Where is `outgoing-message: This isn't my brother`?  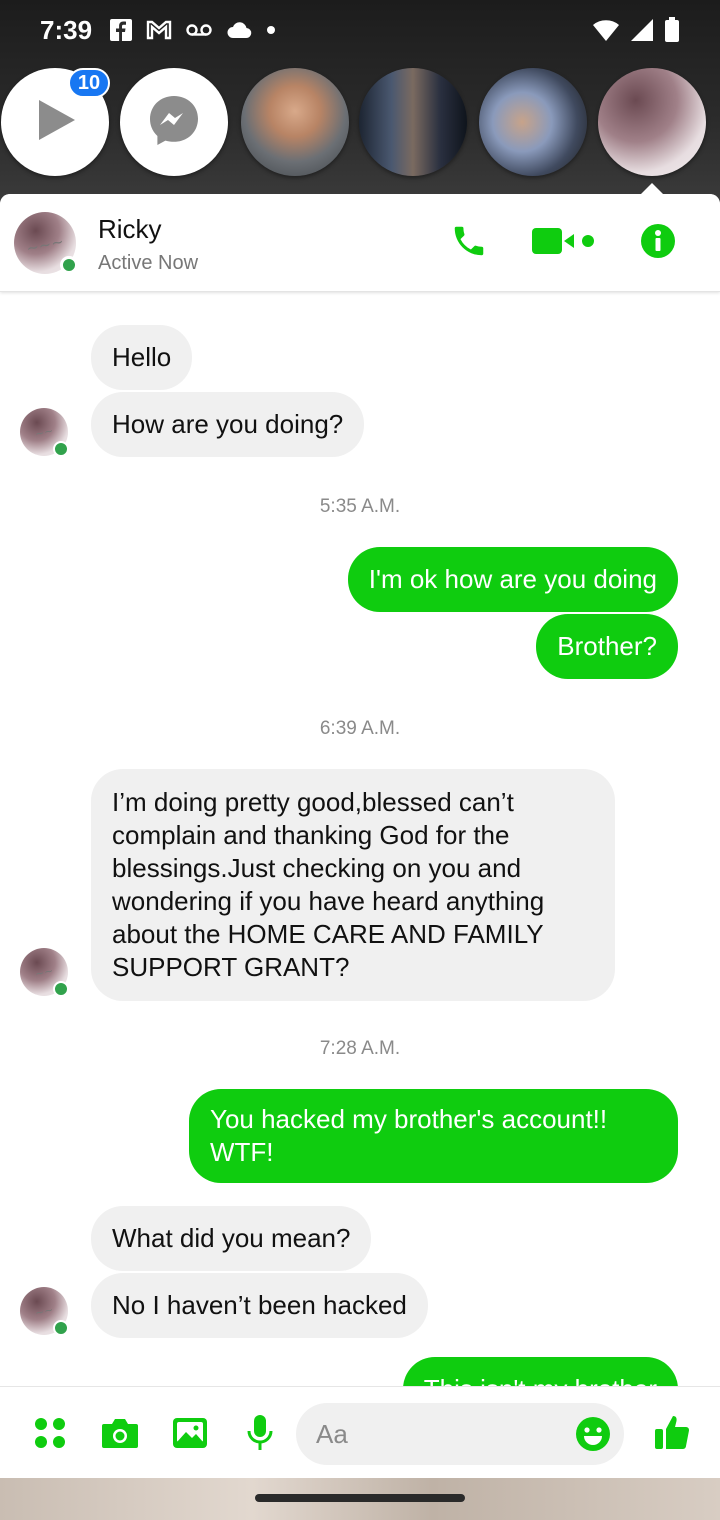
outgoing-message: This isn't my brother is located at coordinates (540, 1371).